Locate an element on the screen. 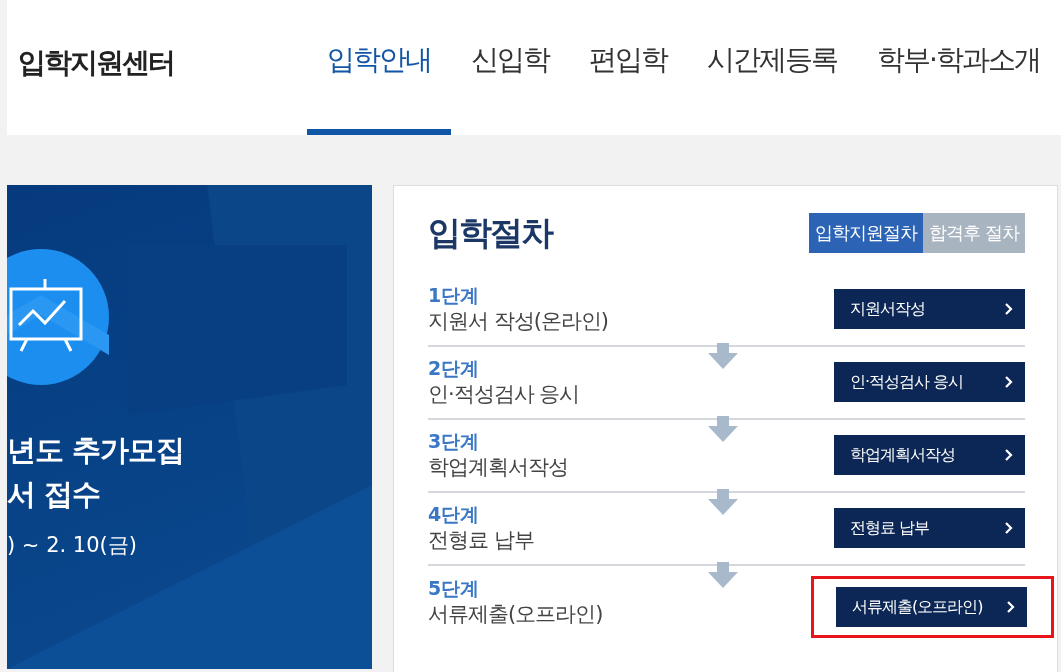 The image size is (1061, 672). step-label: 5단계 is located at coordinates (454, 588).